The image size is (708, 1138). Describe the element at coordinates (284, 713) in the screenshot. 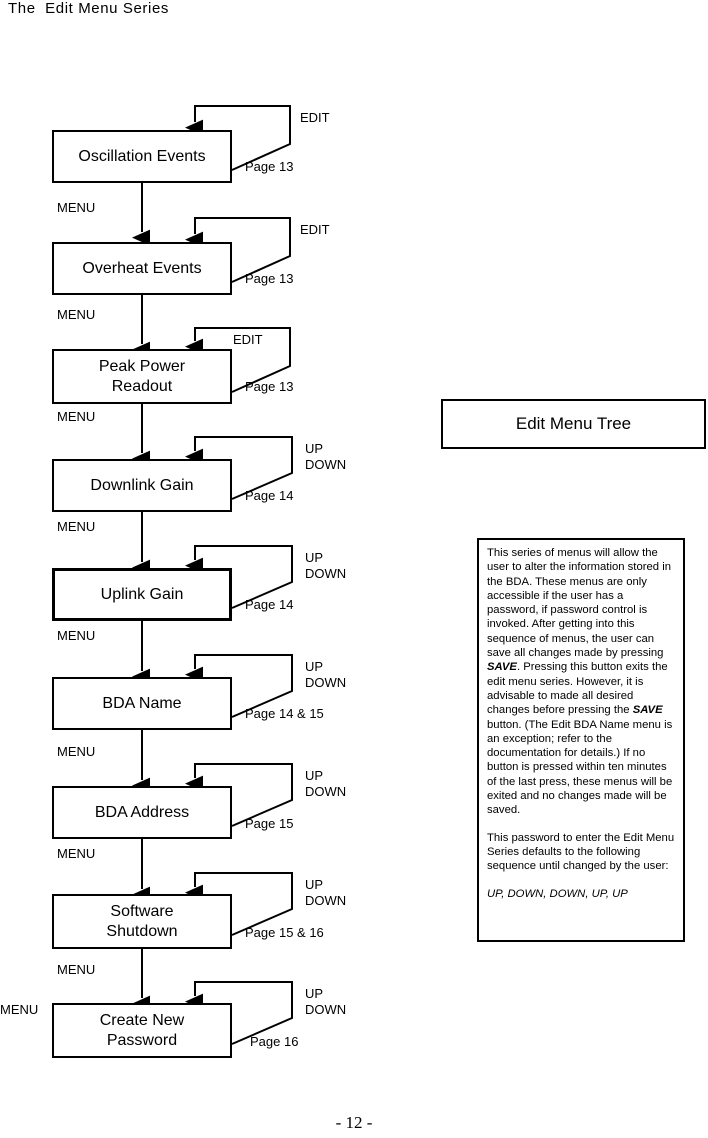

I see `page-ref-bda-name: Page 14 & 15` at that location.